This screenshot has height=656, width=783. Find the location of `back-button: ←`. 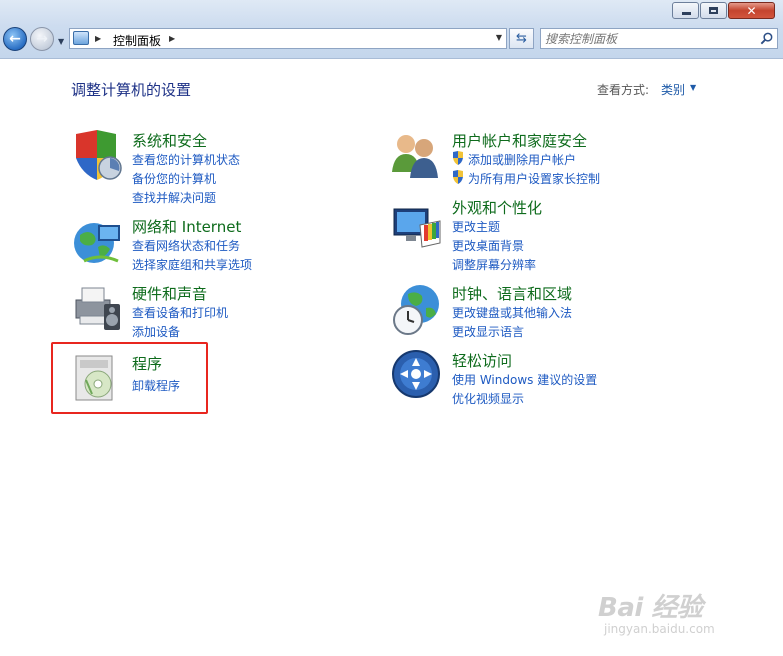

back-button: ← is located at coordinates (15, 39).